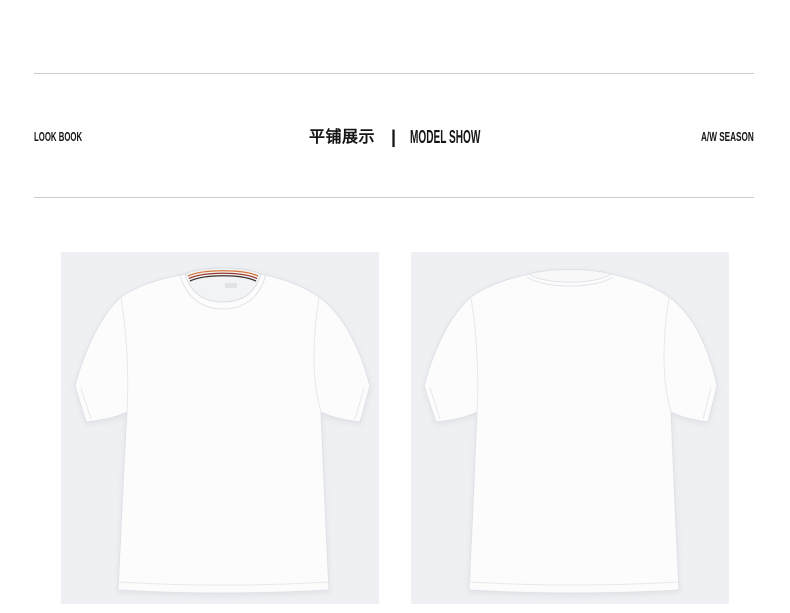 The width and height of the screenshot is (790, 613). What do you see at coordinates (394, 197) in the screenshot?
I see `bottom-divider` at bounding box center [394, 197].